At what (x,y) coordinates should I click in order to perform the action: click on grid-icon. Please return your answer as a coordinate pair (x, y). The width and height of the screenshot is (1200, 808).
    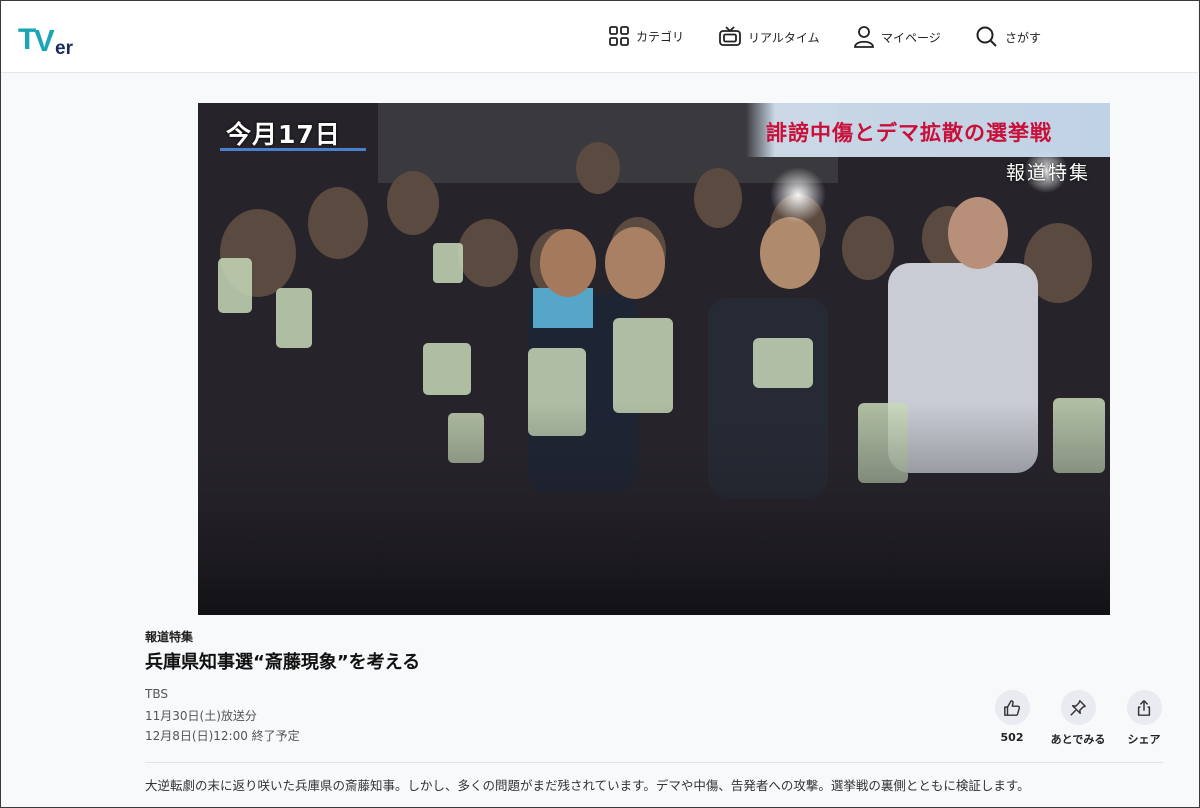
    Looking at the image, I should click on (619, 36).